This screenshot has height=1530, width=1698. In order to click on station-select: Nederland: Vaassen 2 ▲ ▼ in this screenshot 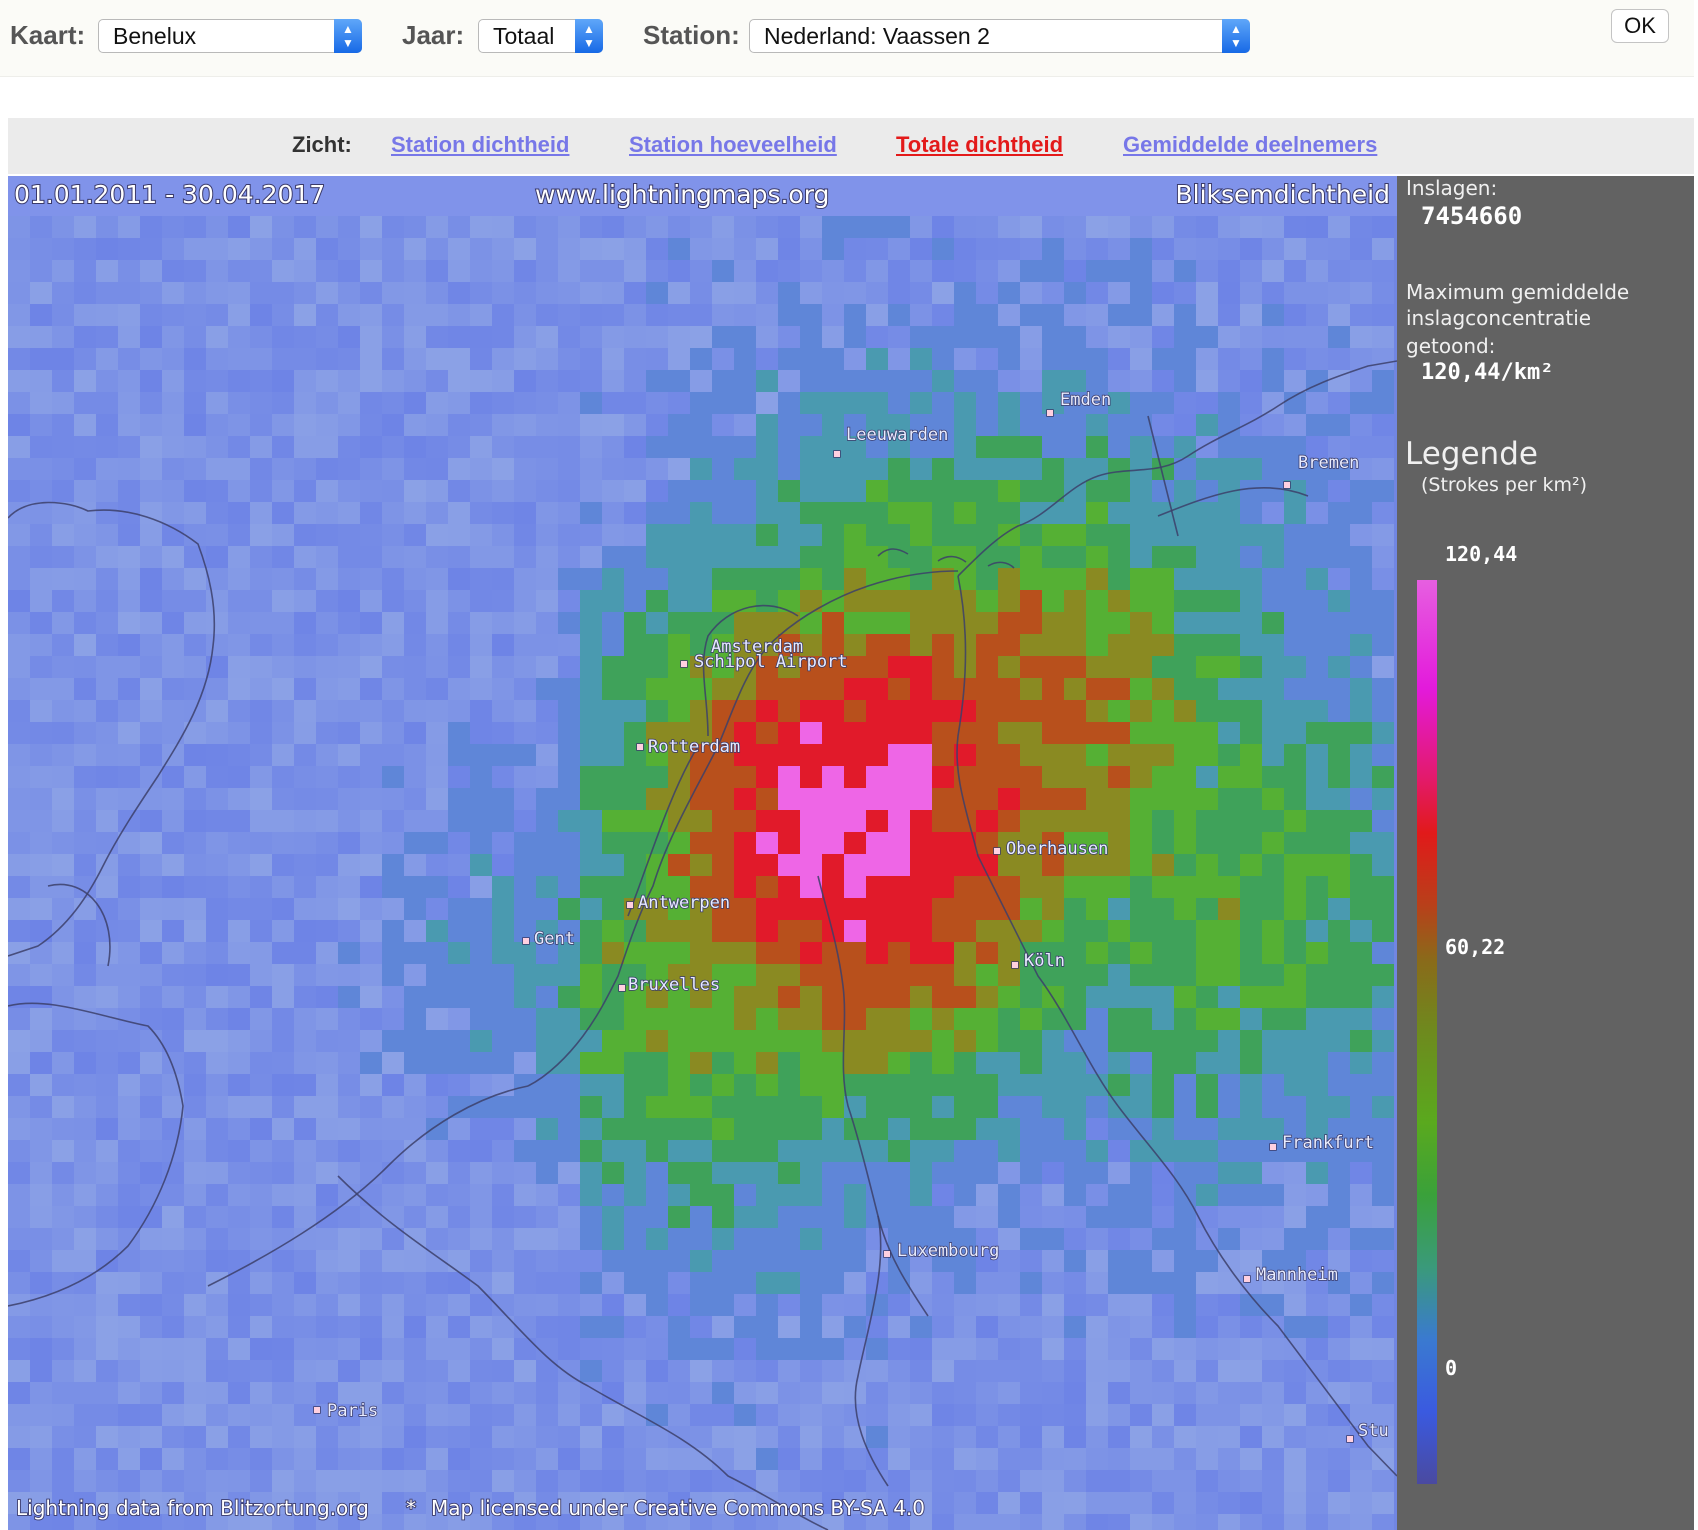, I will do `click(999, 36)`.